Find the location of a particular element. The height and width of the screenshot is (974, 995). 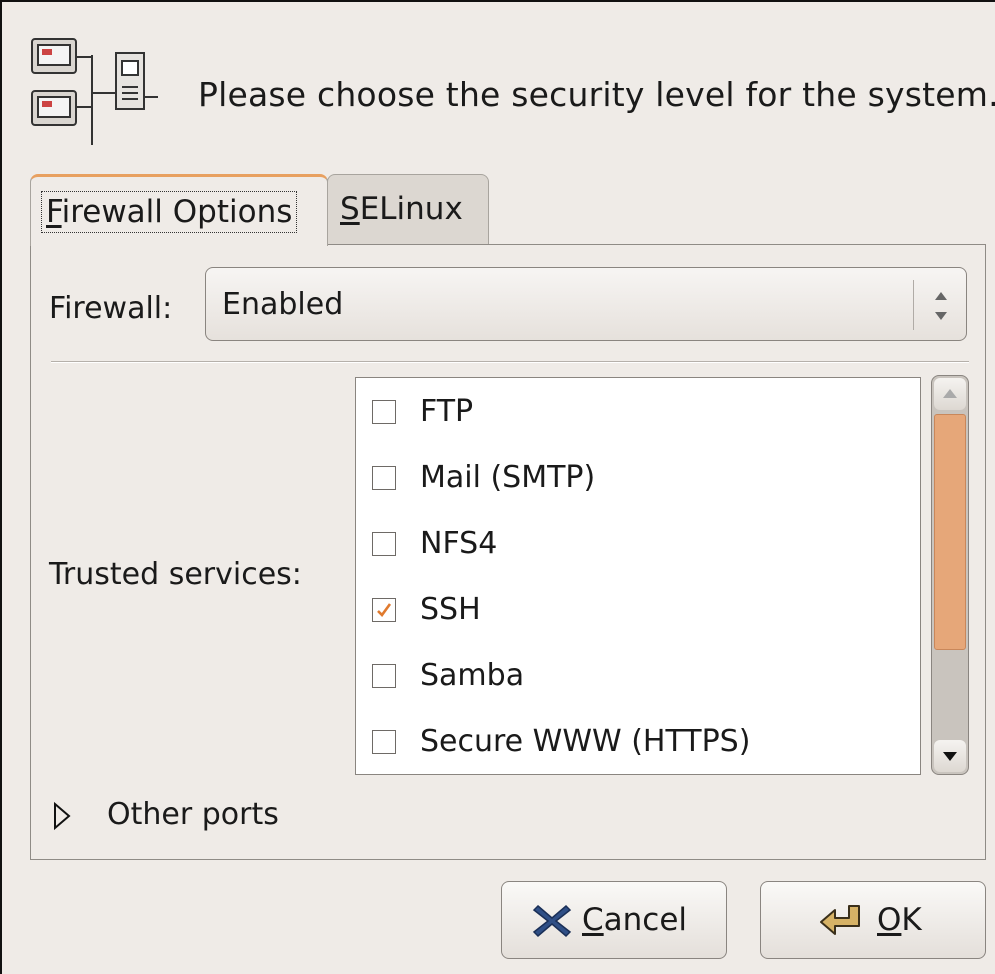

firewall-select-value: Enabled is located at coordinates (283, 304).